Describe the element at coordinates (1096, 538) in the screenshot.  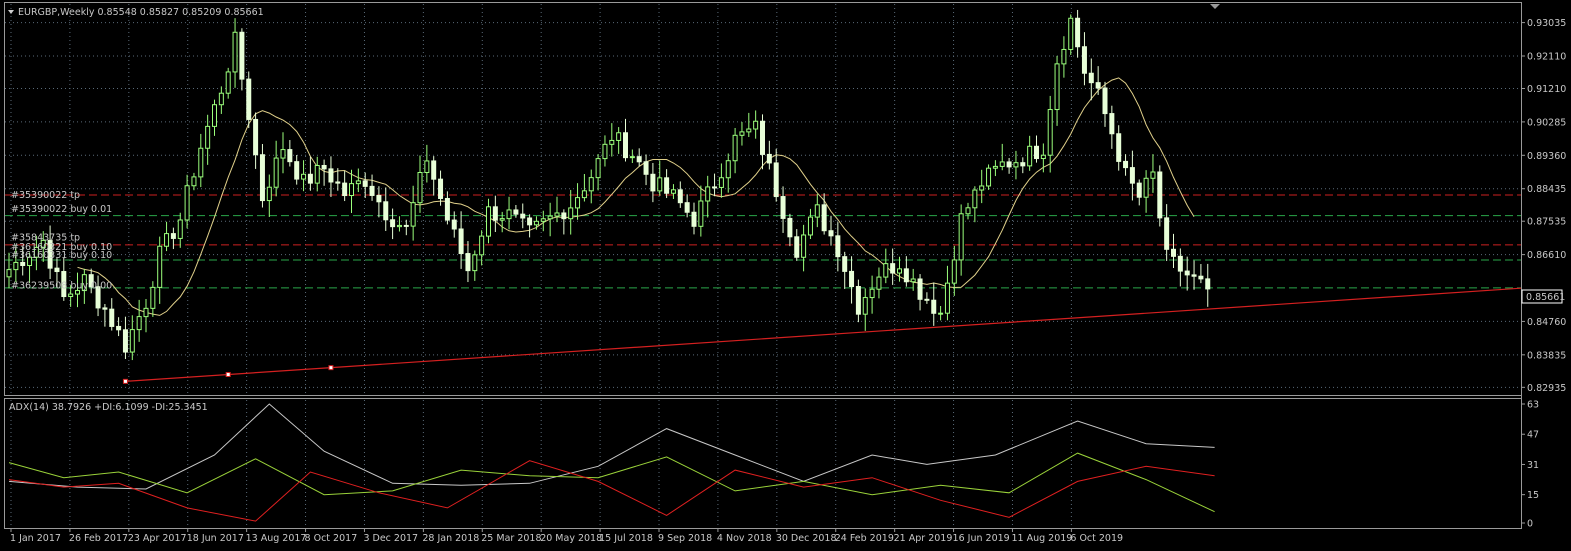
I see `time-tick-label: 6 Oct 2019` at that location.